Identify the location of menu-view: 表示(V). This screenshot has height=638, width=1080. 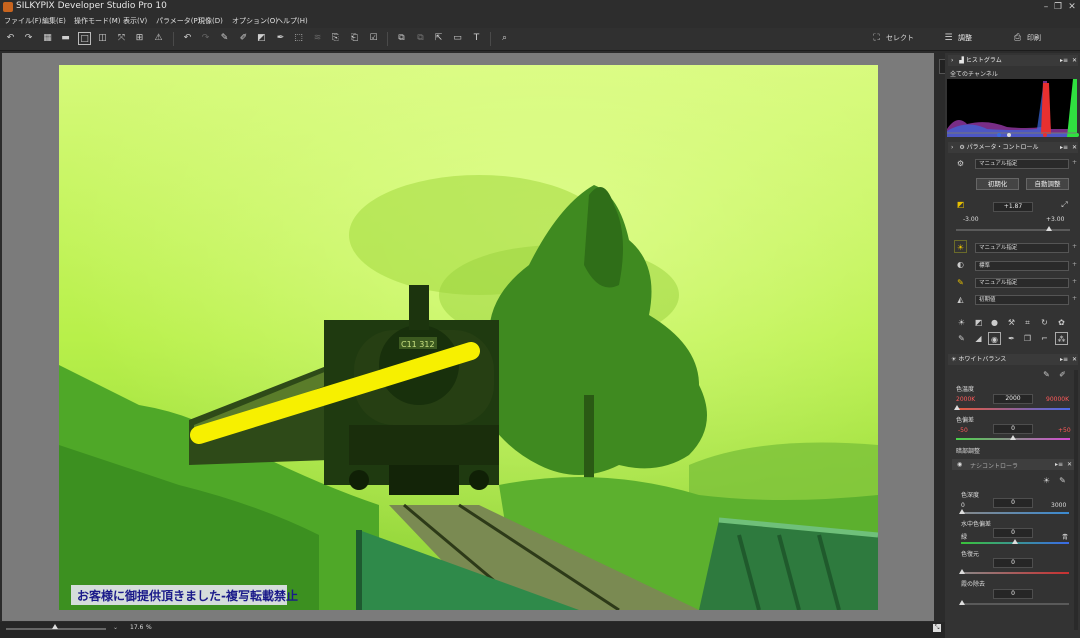
(135, 21).